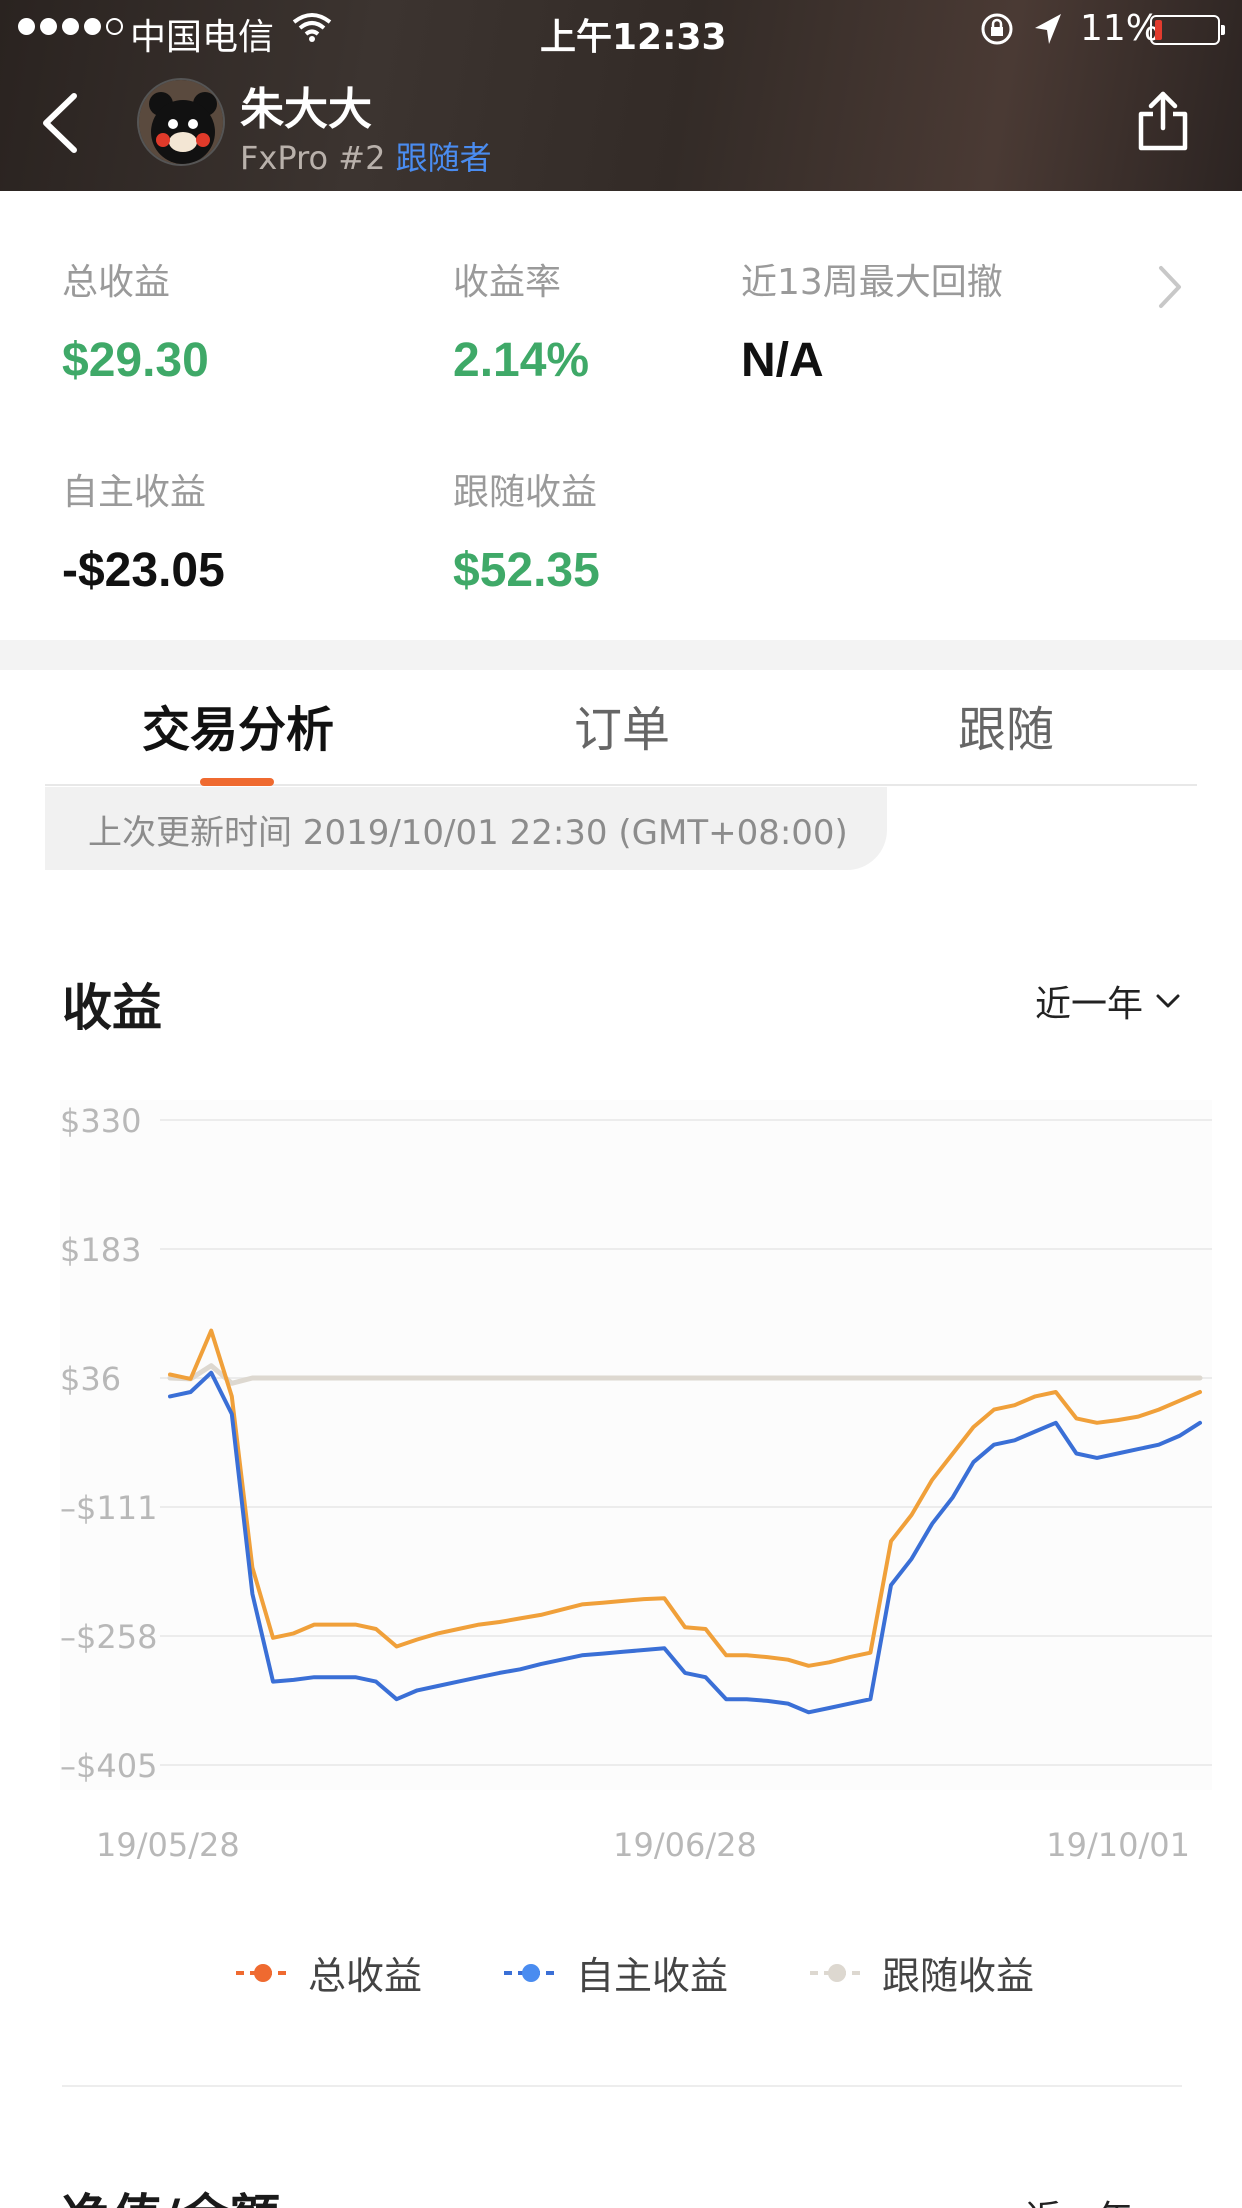  I want to click on legend-total-profit: 总收益, so click(328, 1972).